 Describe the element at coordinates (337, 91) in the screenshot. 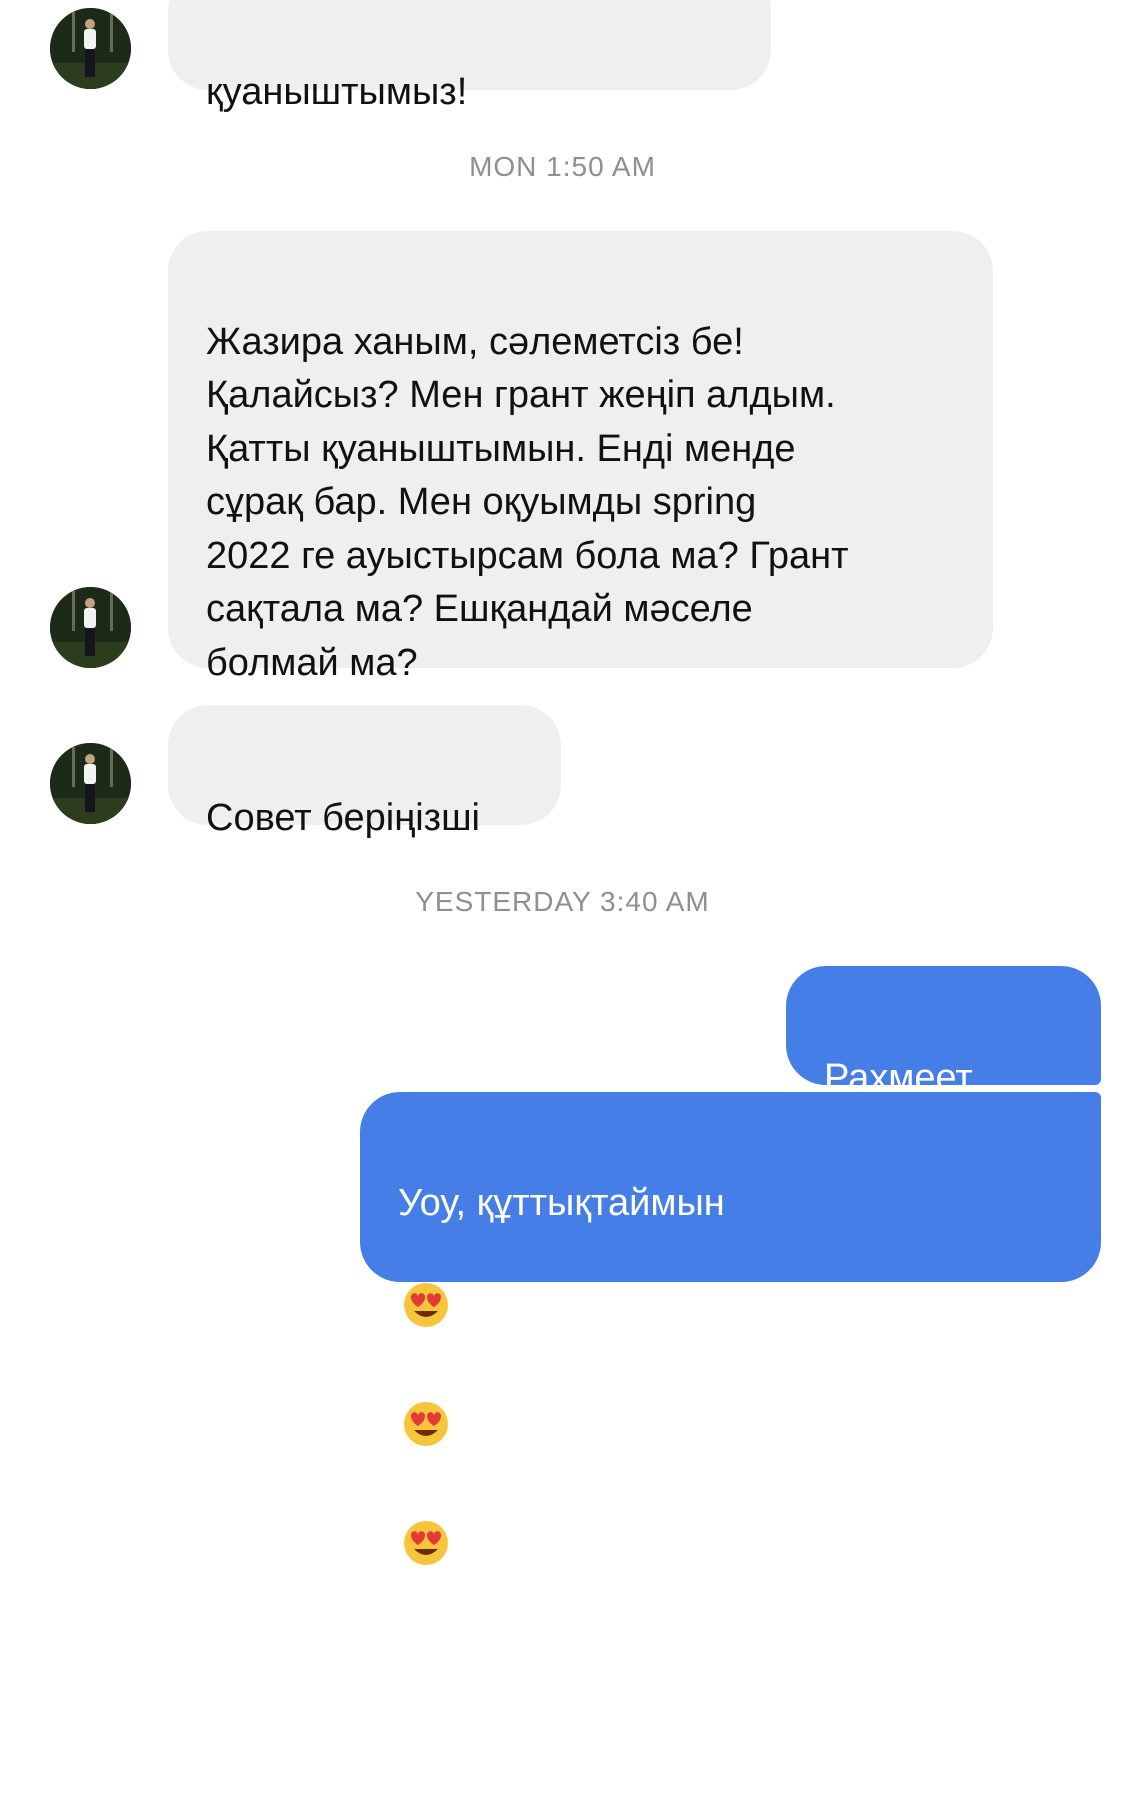

I see `message-text: қуаныштымыз!` at that location.